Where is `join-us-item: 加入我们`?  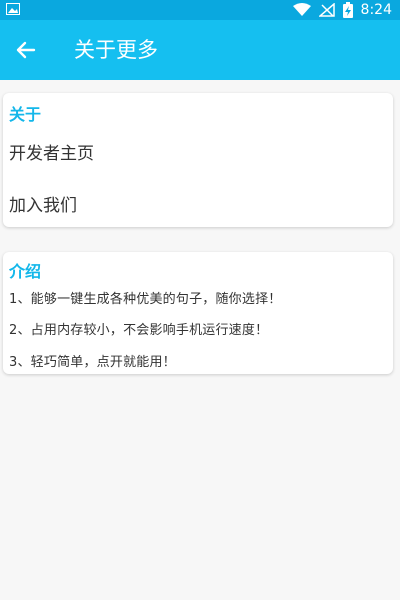
join-us-item: 加入我们 is located at coordinates (43, 203).